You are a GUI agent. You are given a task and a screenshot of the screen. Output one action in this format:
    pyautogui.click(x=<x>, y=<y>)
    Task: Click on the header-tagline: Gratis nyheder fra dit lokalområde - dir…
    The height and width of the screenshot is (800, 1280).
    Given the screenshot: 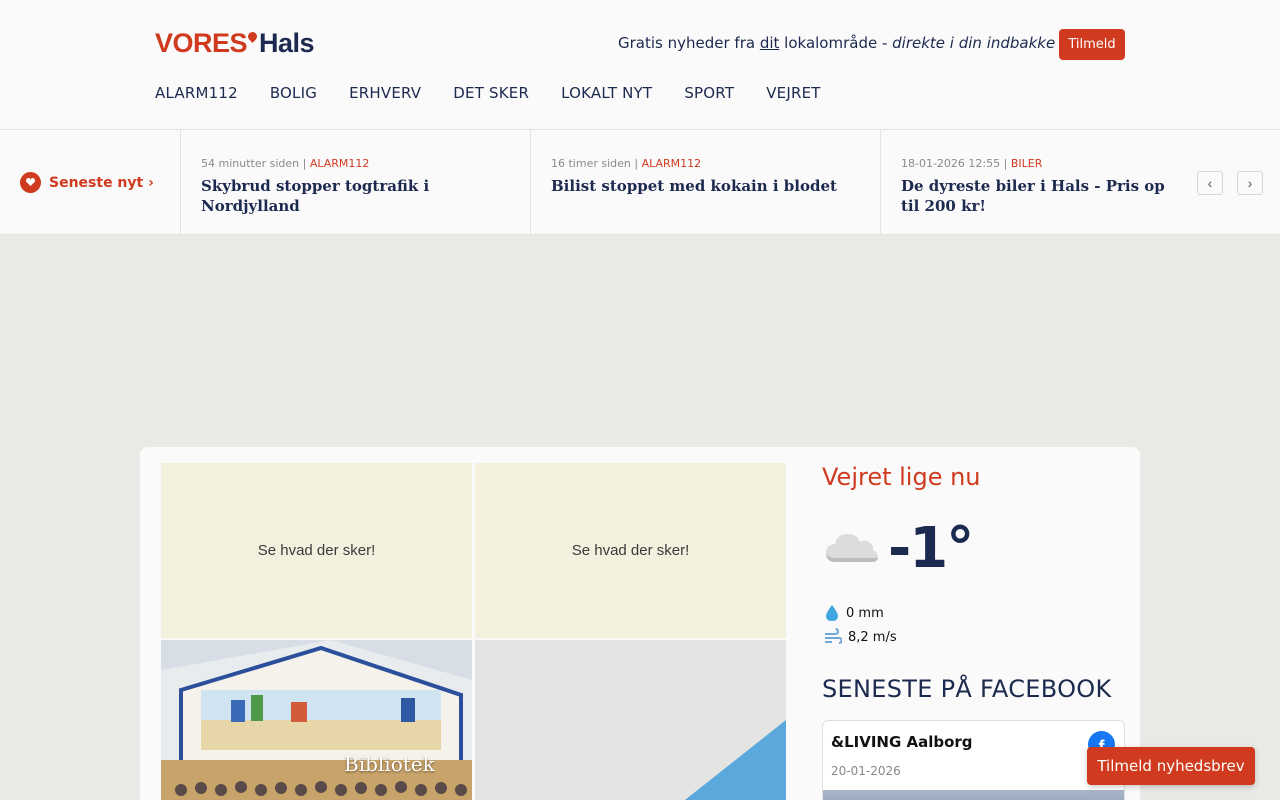 What is the action you would take?
    pyautogui.click(x=836, y=43)
    